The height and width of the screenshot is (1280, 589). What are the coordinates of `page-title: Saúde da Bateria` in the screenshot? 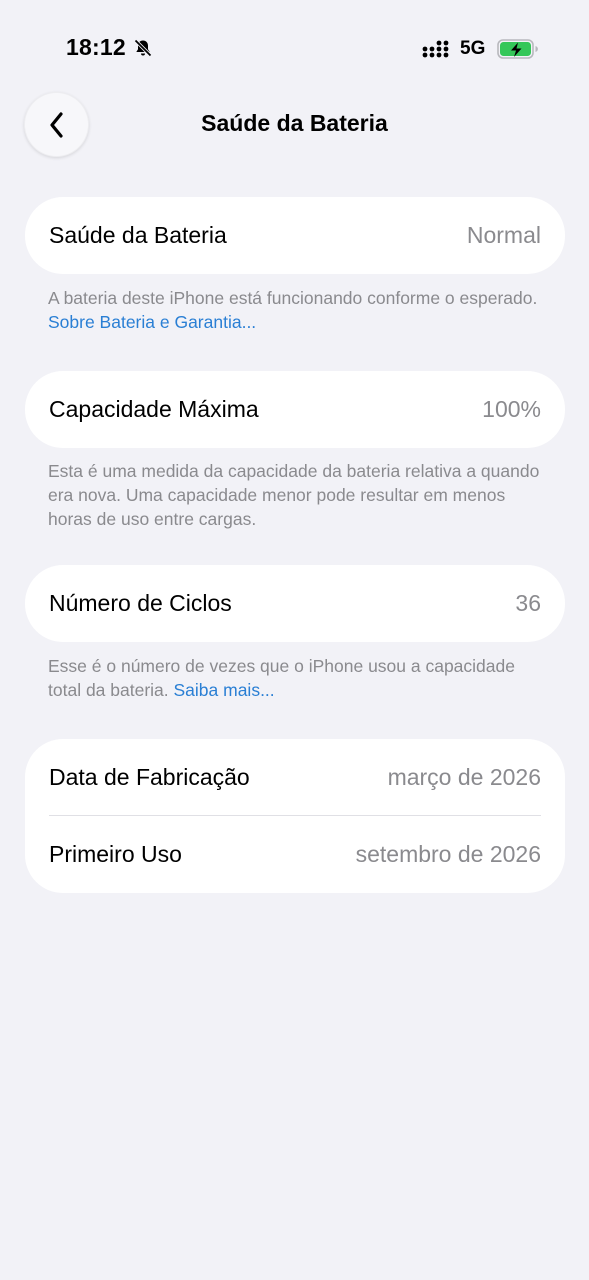 It's located at (294, 123).